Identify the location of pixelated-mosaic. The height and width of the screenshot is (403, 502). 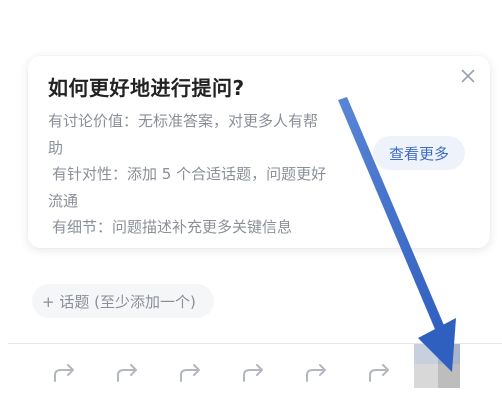
(439, 368).